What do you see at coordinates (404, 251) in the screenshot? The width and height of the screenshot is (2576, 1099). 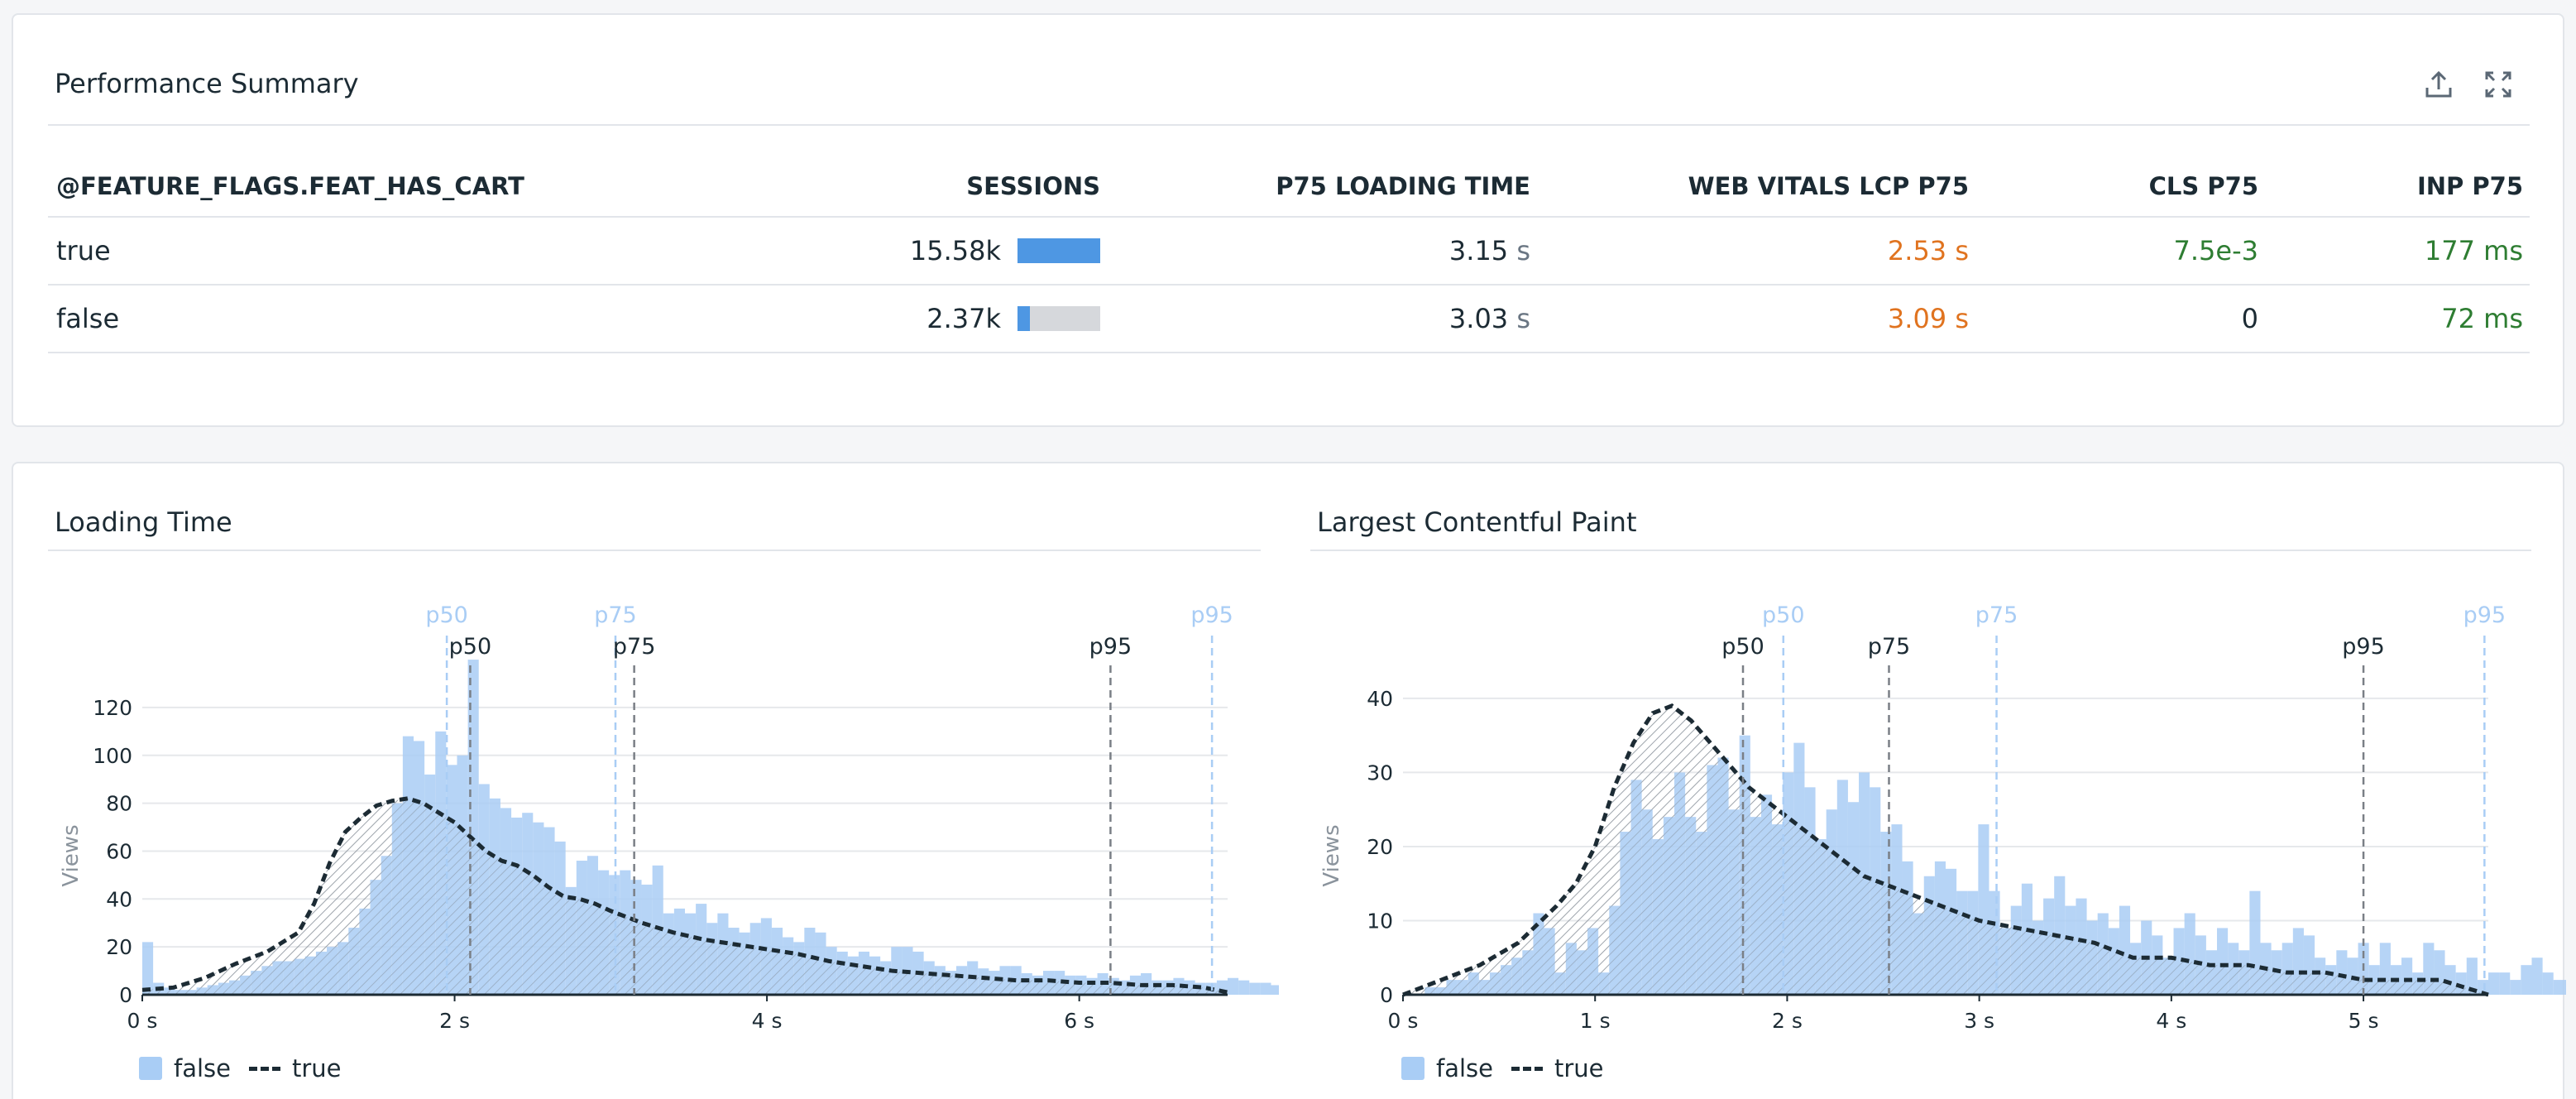 I see `group-cell: true` at bounding box center [404, 251].